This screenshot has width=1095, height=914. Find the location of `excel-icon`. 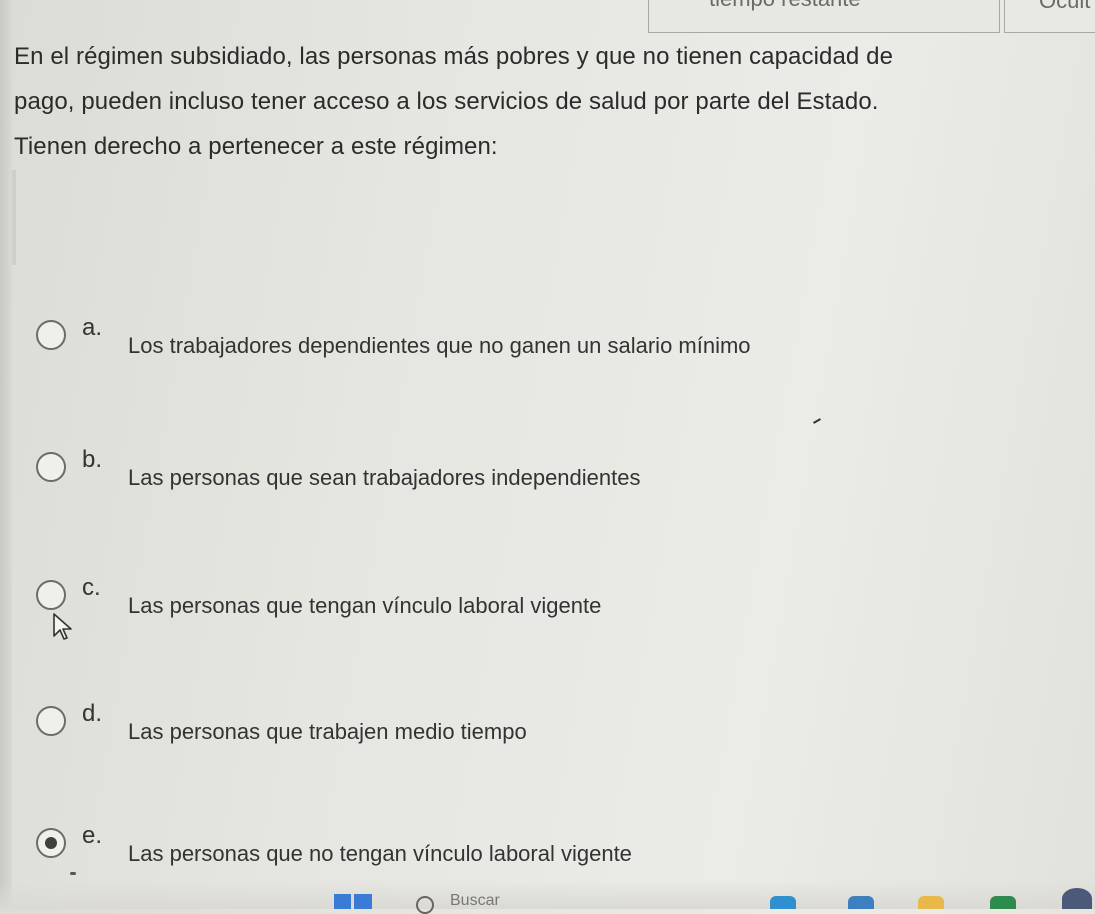

excel-icon is located at coordinates (1003, 902).